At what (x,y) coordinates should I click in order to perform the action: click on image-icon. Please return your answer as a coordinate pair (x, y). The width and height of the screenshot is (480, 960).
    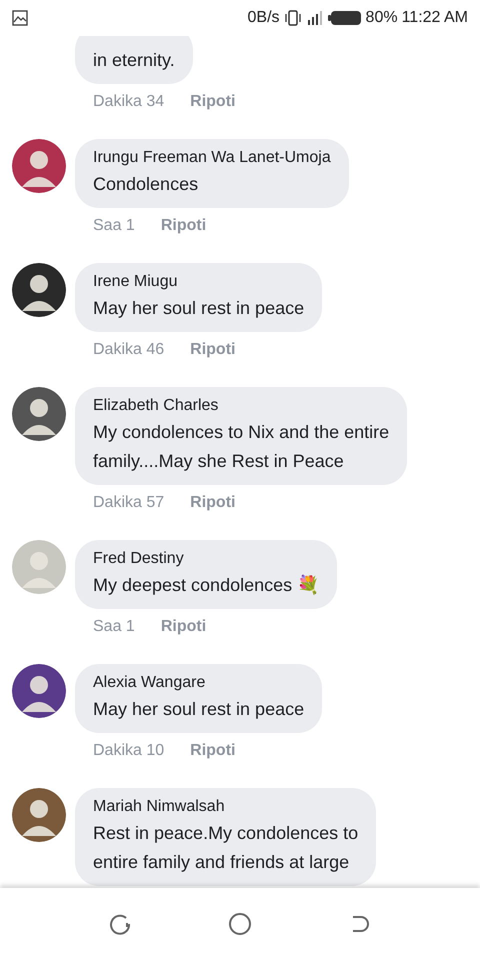
    Looking at the image, I should click on (20, 18).